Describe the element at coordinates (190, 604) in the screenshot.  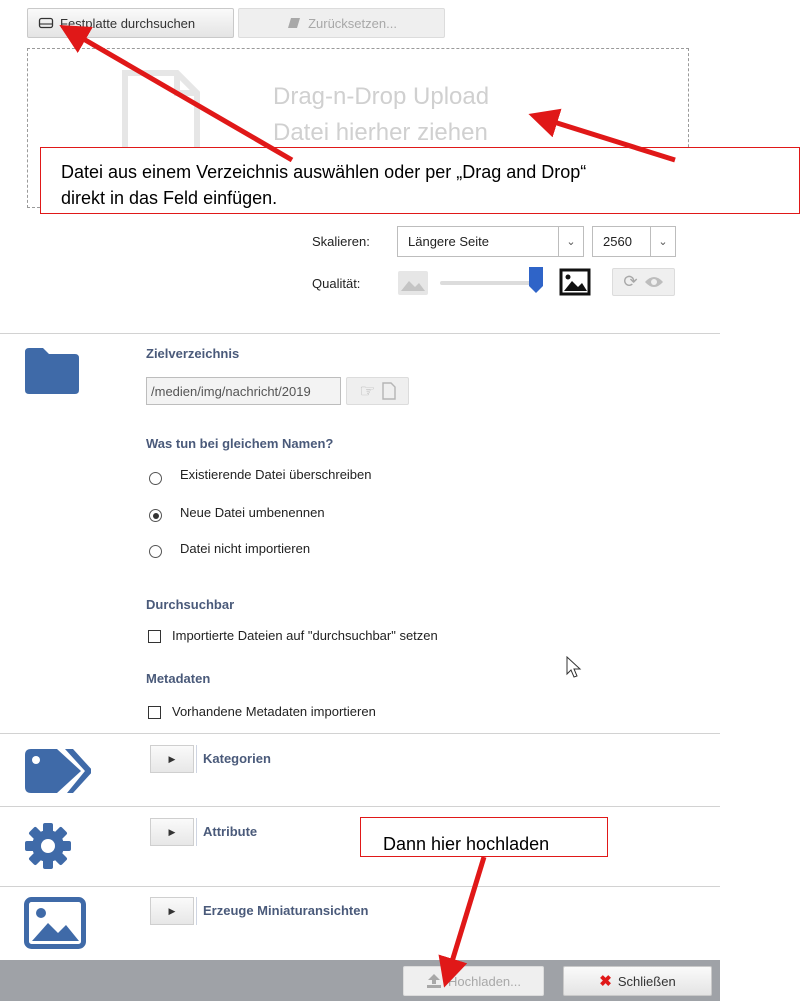
I see `searchable-title: Durchsuchbar` at that location.